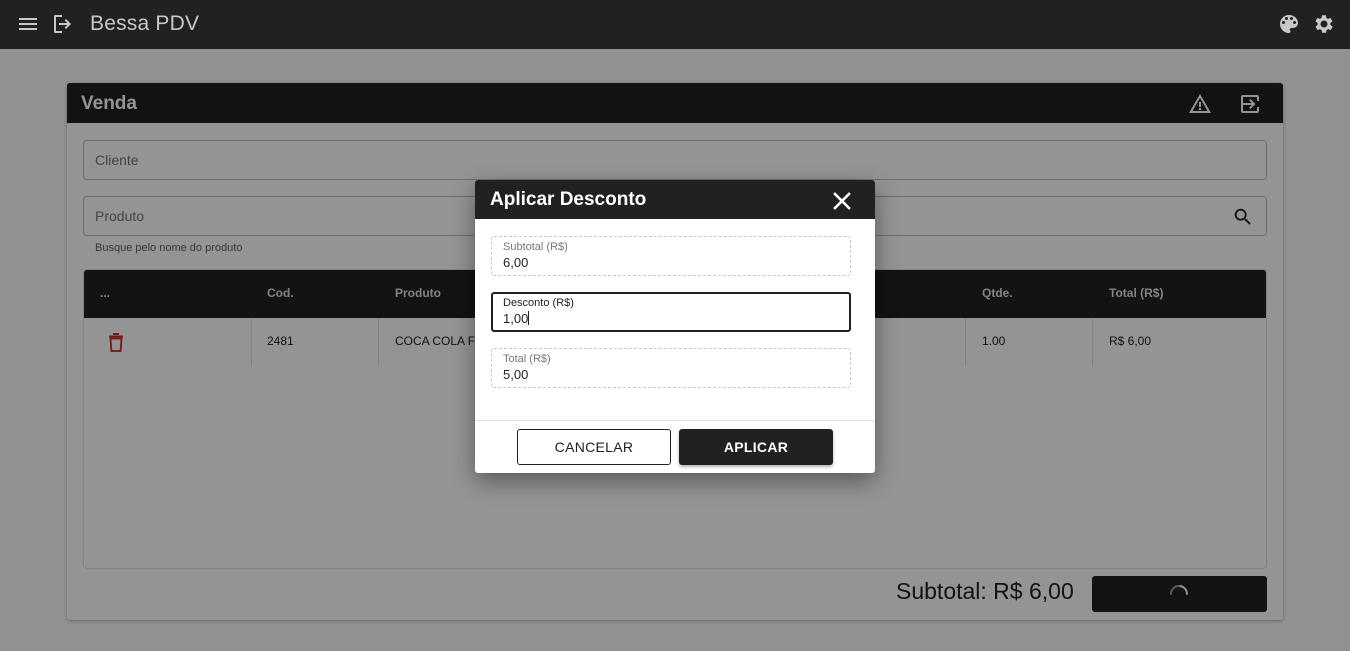 This screenshot has width=1350, height=651. Describe the element at coordinates (568, 199) in the screenshot. I see `dialog-title: Aplicar Desconto` at that location.